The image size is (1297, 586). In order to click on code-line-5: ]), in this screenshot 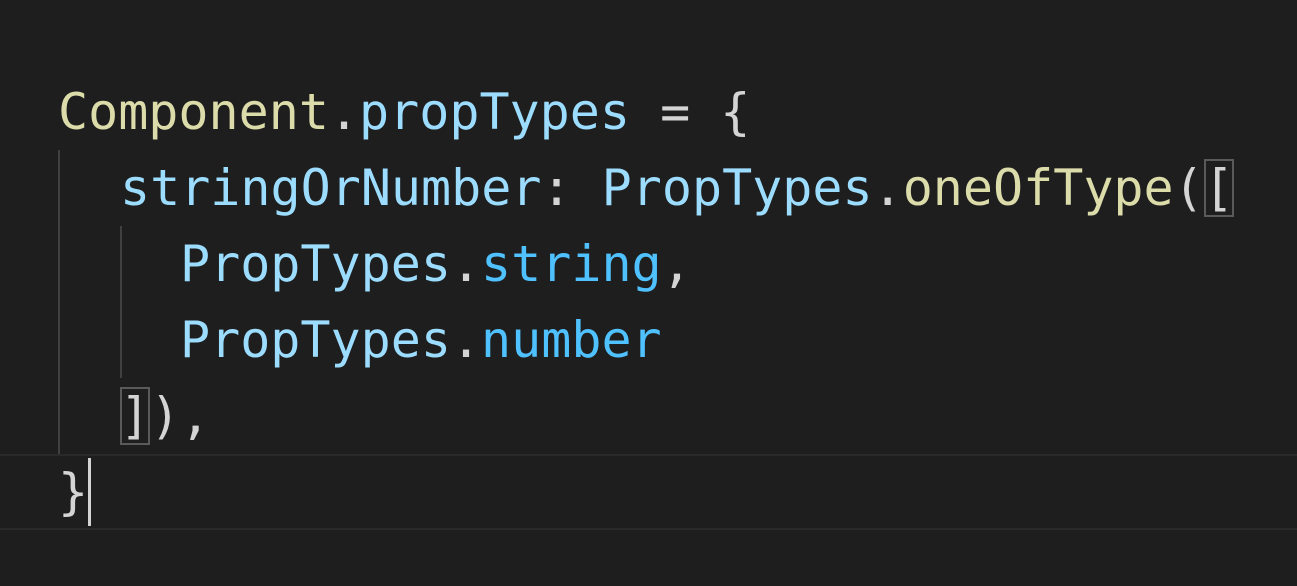, I will do `click(648, 416)`.